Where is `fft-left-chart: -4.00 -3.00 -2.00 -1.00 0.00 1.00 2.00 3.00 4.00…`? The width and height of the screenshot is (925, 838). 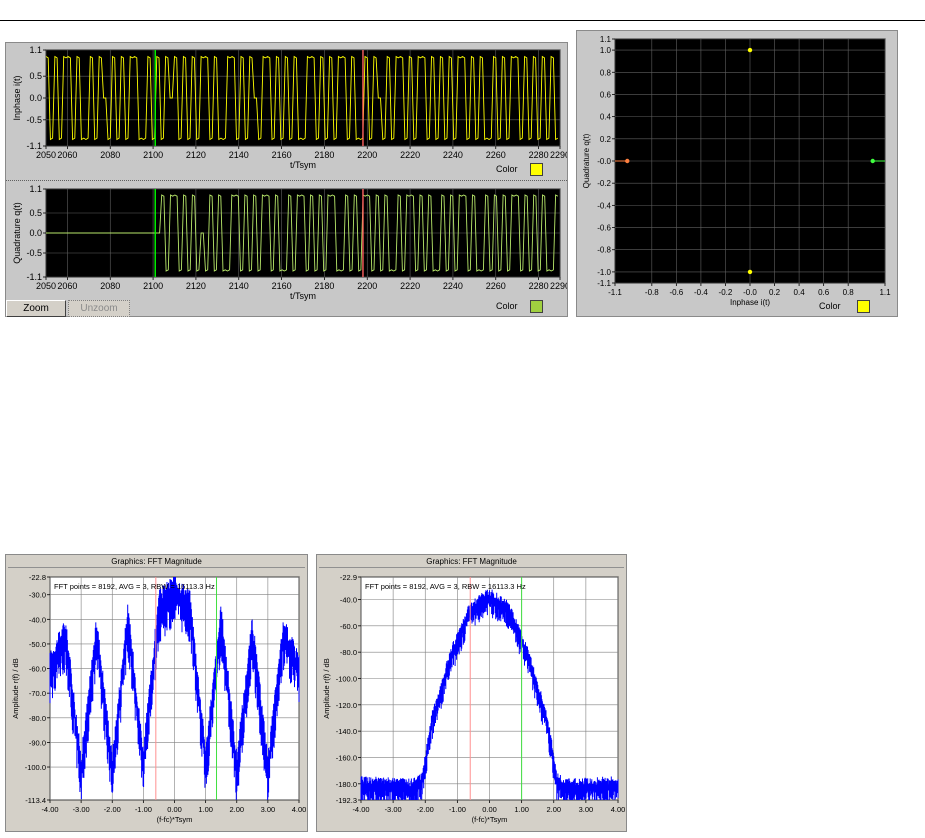
fft-left-chart: -4.00 -3.00 -2.00 -1.00 0.00 1.00 2.00 3.00 4.00… is located at coordinates (158, 698).